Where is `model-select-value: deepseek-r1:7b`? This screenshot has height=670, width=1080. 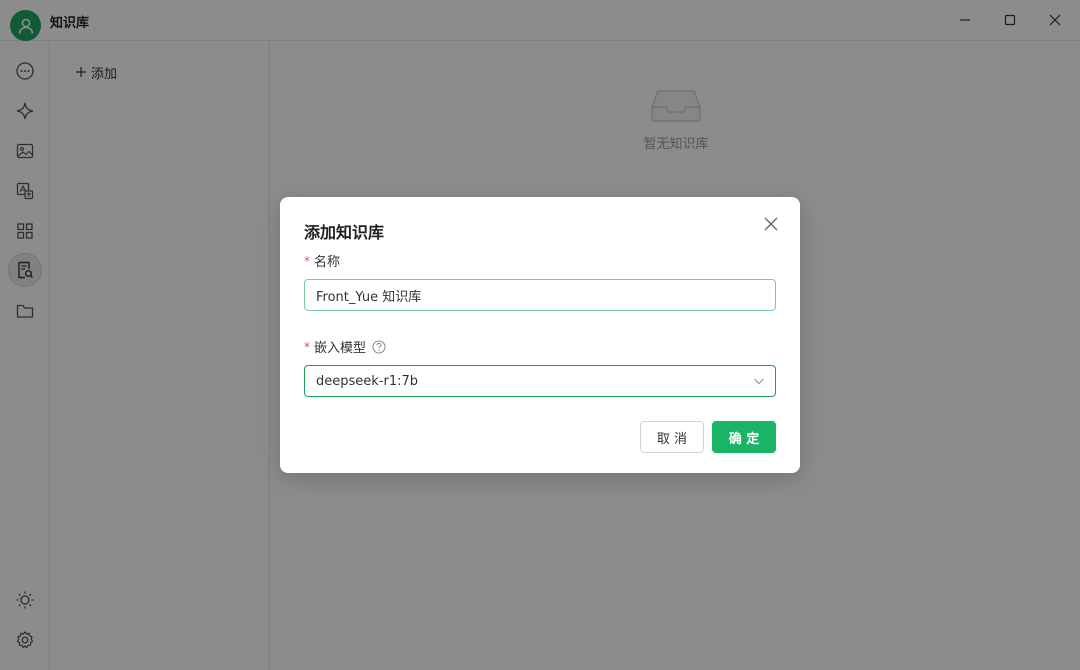 model-select-value: deepseek-r1:7b is located at coordinates (367, 381).